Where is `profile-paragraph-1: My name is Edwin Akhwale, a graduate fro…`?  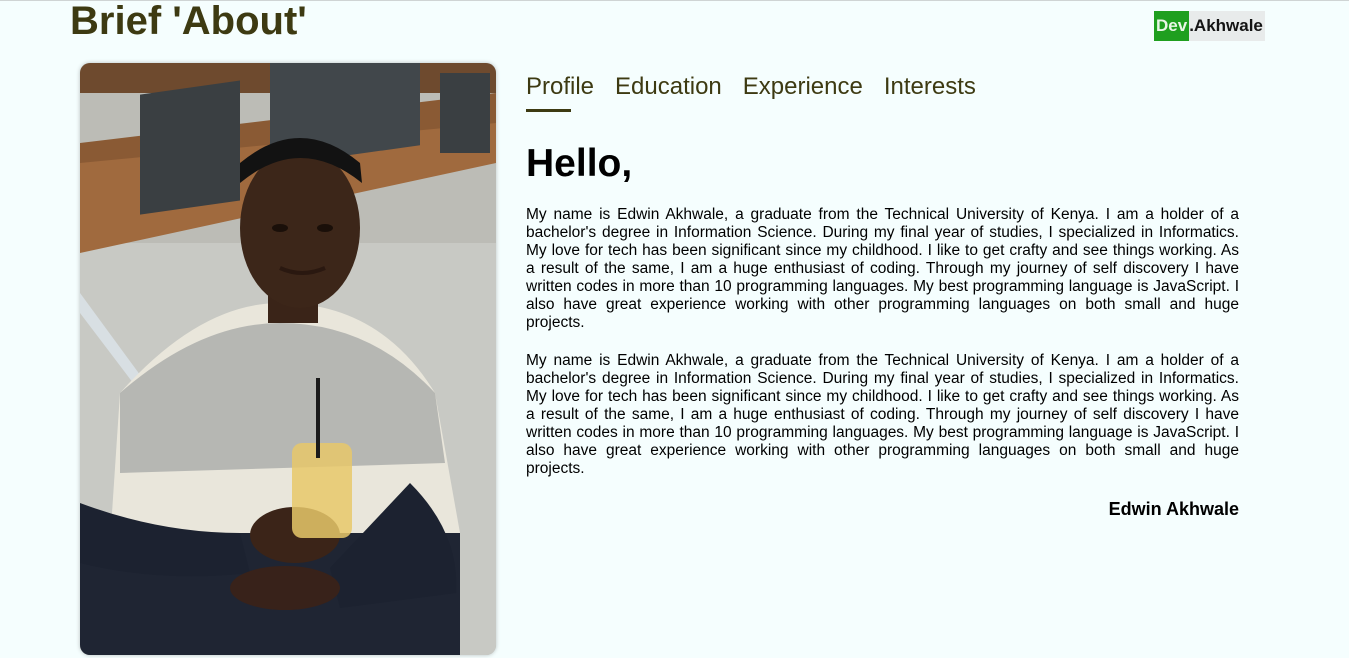
profile-paragraph-1: My name is Edwin Akhwale, a graduate fro… is located at coordinates (882, 268).